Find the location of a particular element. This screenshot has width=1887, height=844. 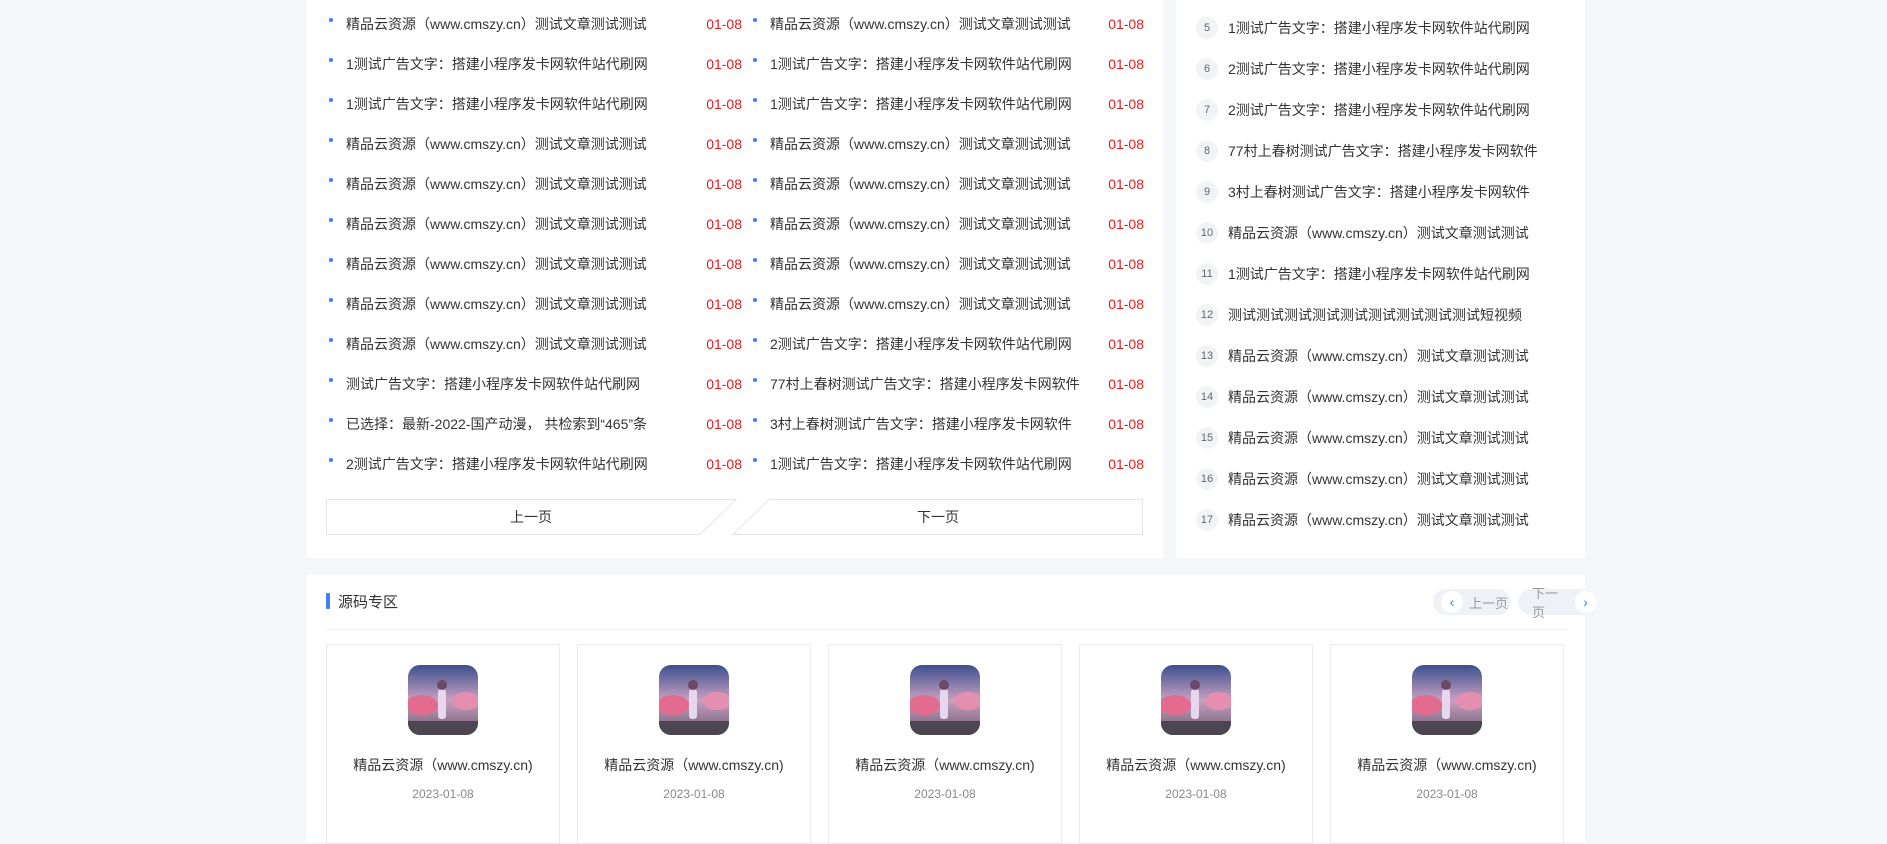

section-header: 源码专区 ‹ 上一页 下一页 › is located at coordinates (961, 602).